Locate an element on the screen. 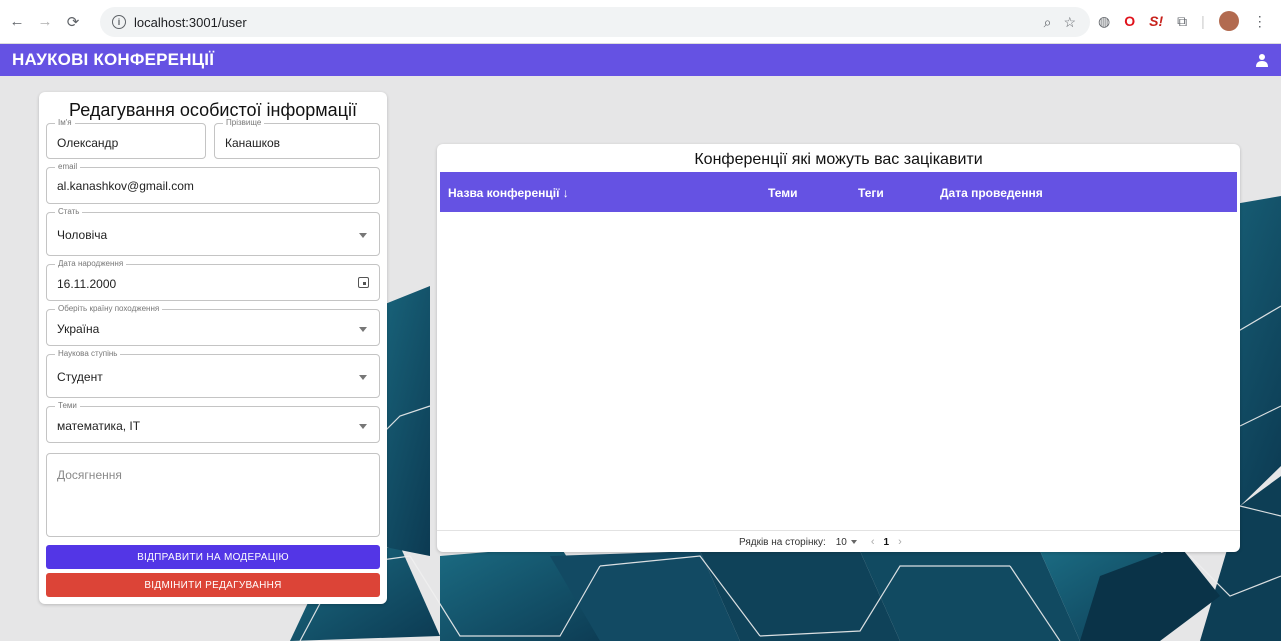 This screenshot has width=1281, height=641. email-label: email is located at coordinates (68, 167).